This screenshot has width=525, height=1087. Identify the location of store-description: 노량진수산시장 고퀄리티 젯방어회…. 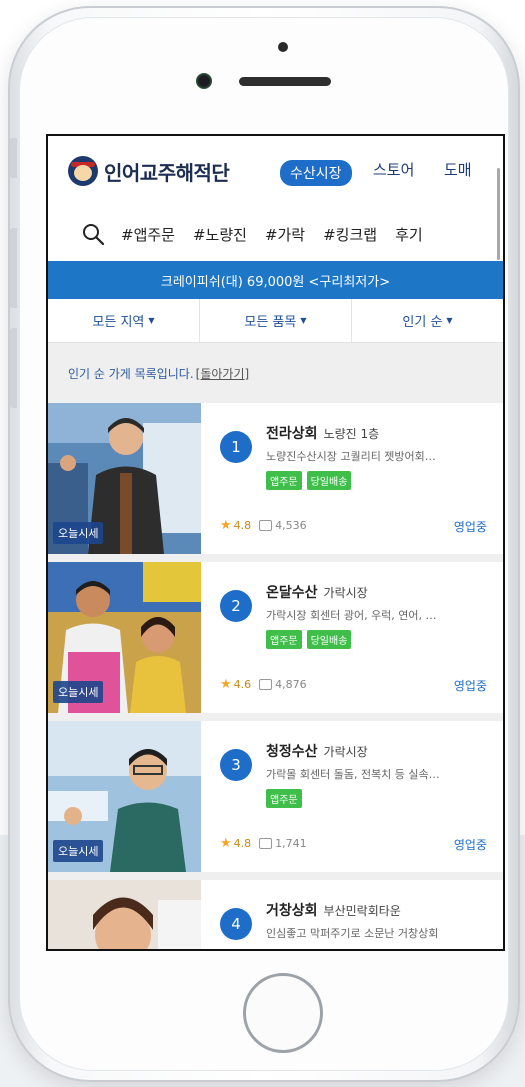
(351, 456).